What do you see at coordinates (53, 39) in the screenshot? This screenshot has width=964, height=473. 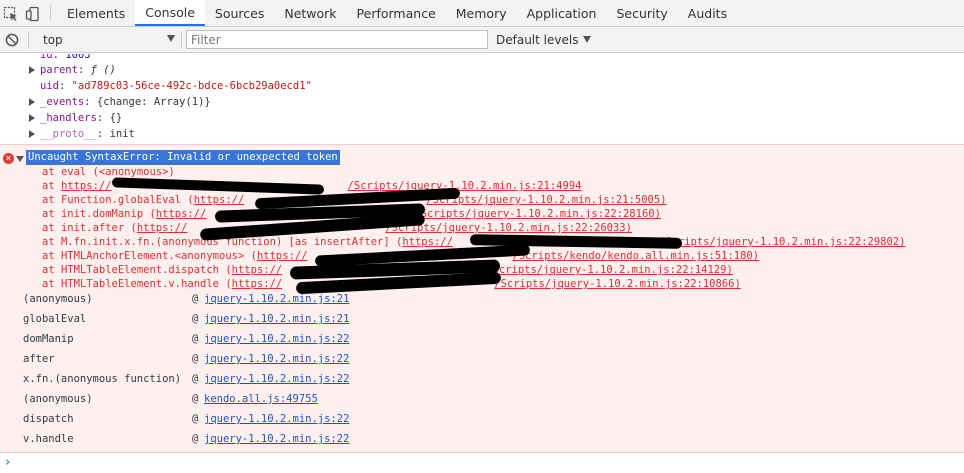 I see `context-selector-value: top` at bounding box center [53, 39].